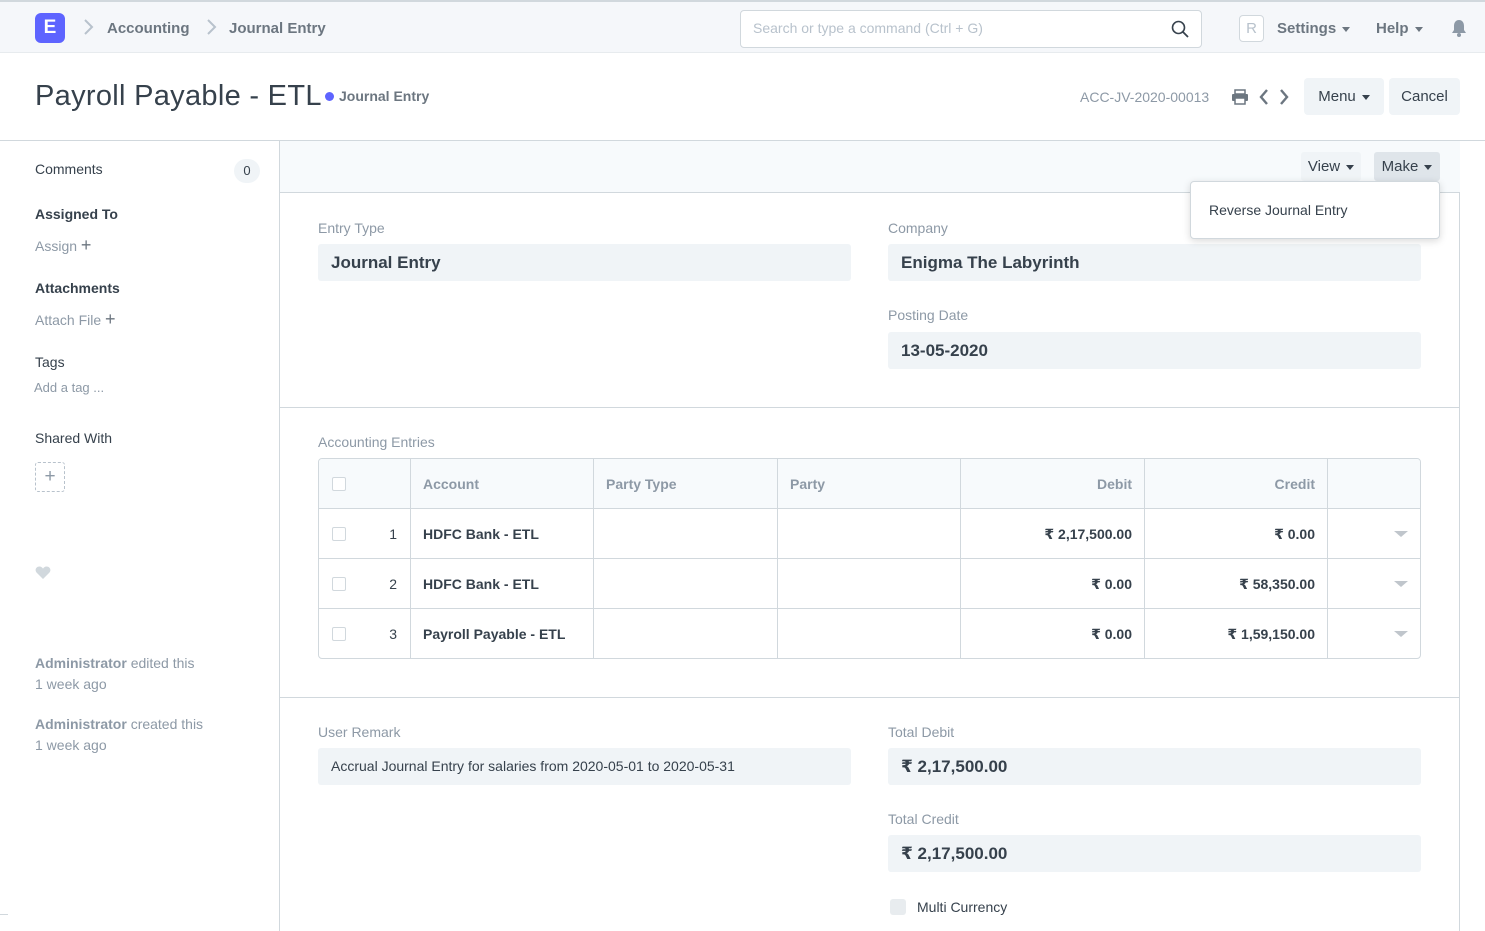 This screenshot has height=931, width=1485. What do you see at coordinates (1180, 29) in the screenshot?
I see `search-icon` at bounding box center [1180, 29].